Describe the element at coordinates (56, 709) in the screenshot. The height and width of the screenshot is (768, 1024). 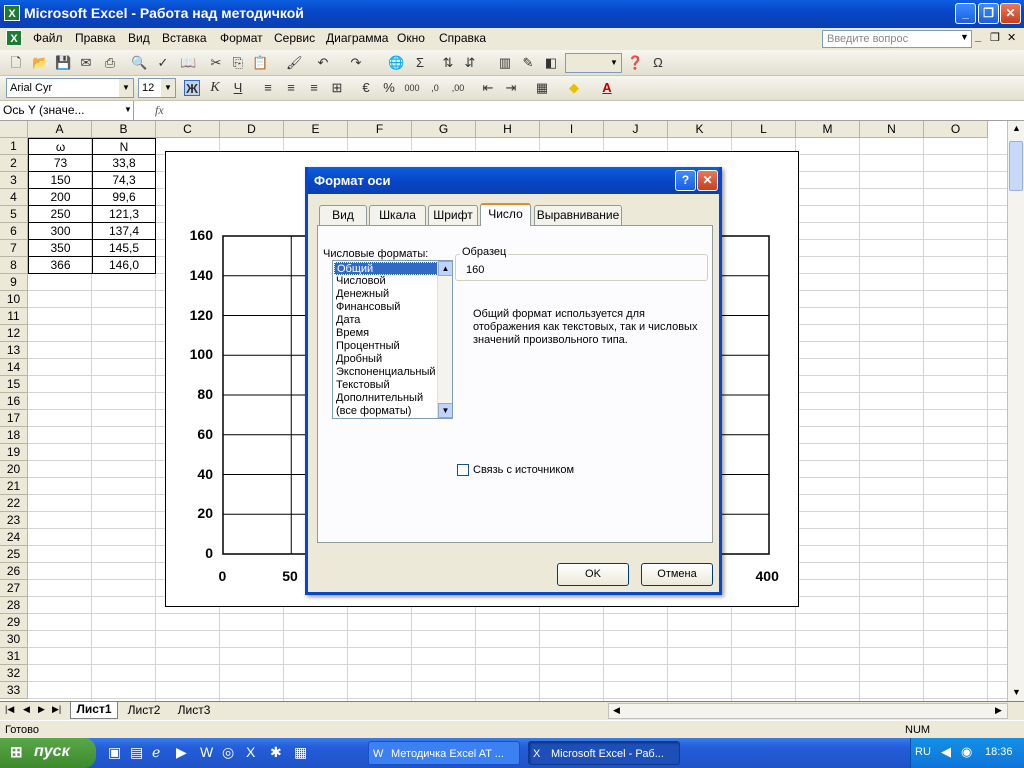
I see `last-sheet-icon: ▶|` at that location.